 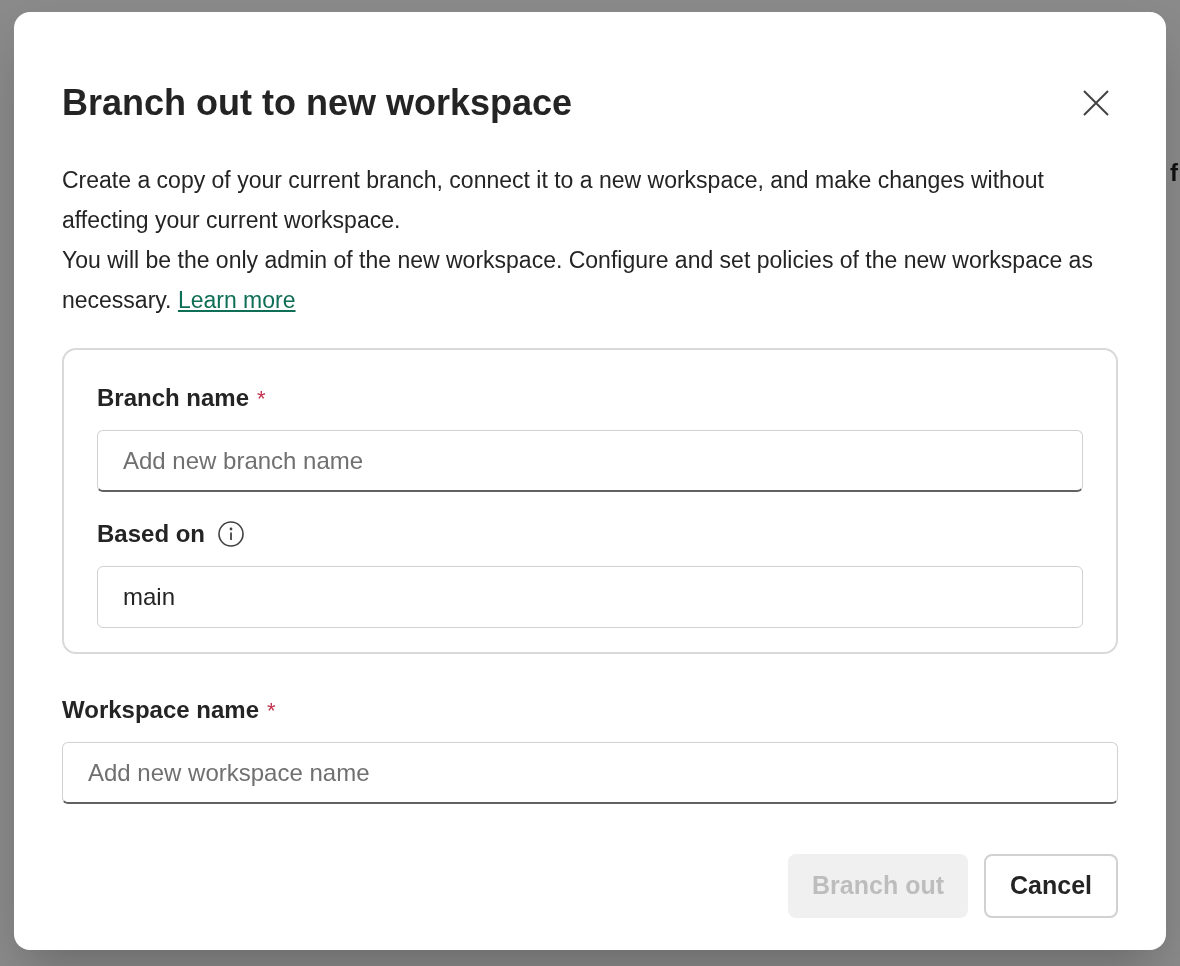 I want to click on field-label: Workspace name, so click(x=160, y=710).